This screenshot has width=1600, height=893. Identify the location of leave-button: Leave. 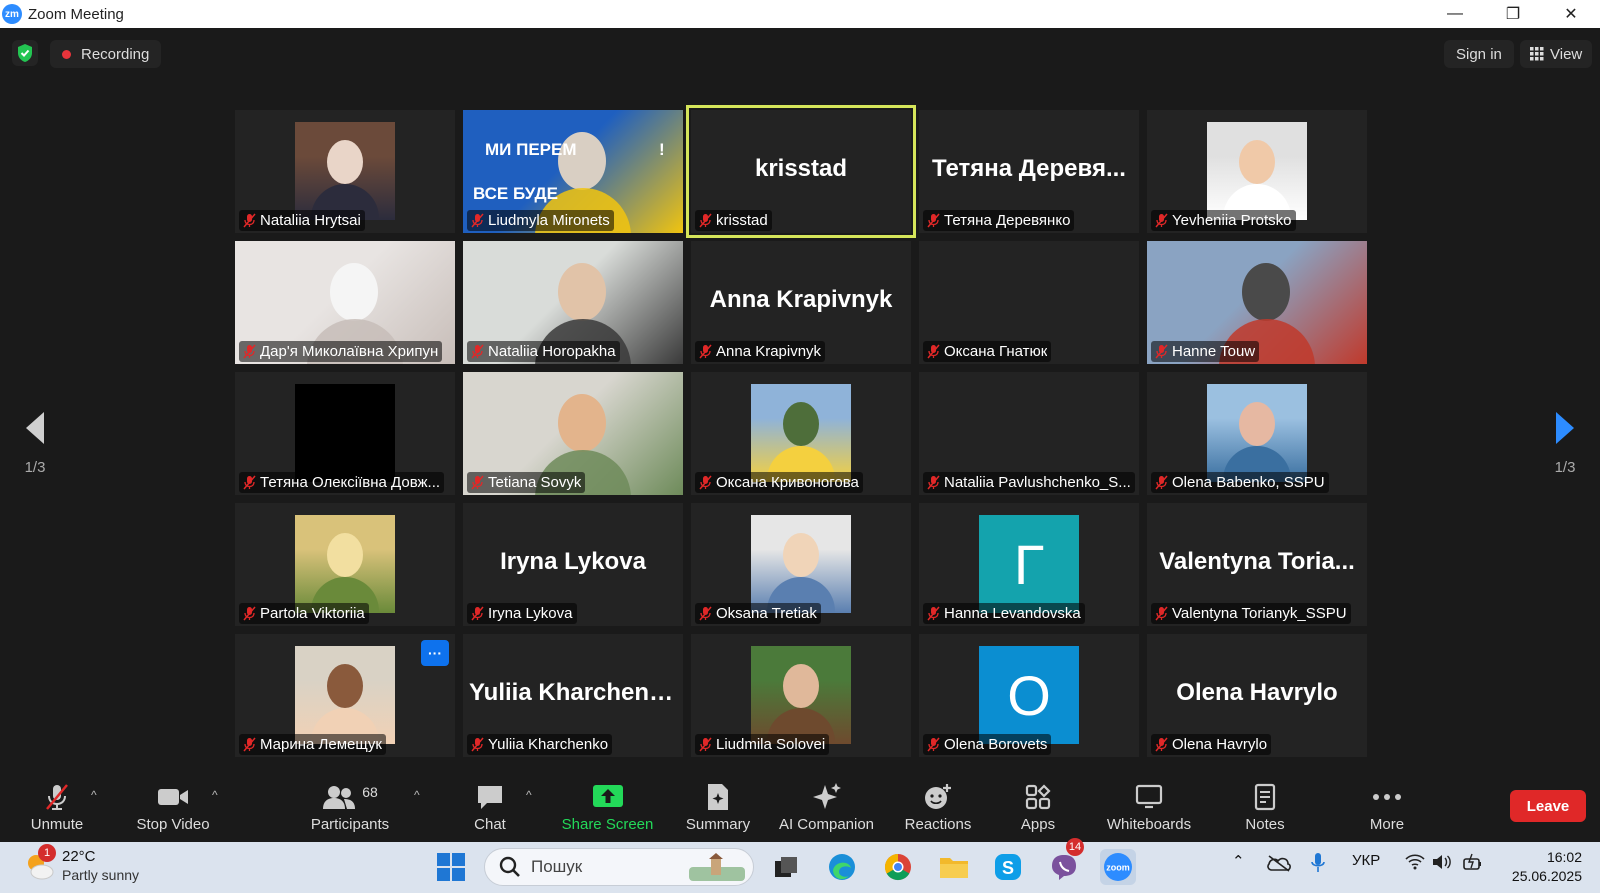
(1548, 806).